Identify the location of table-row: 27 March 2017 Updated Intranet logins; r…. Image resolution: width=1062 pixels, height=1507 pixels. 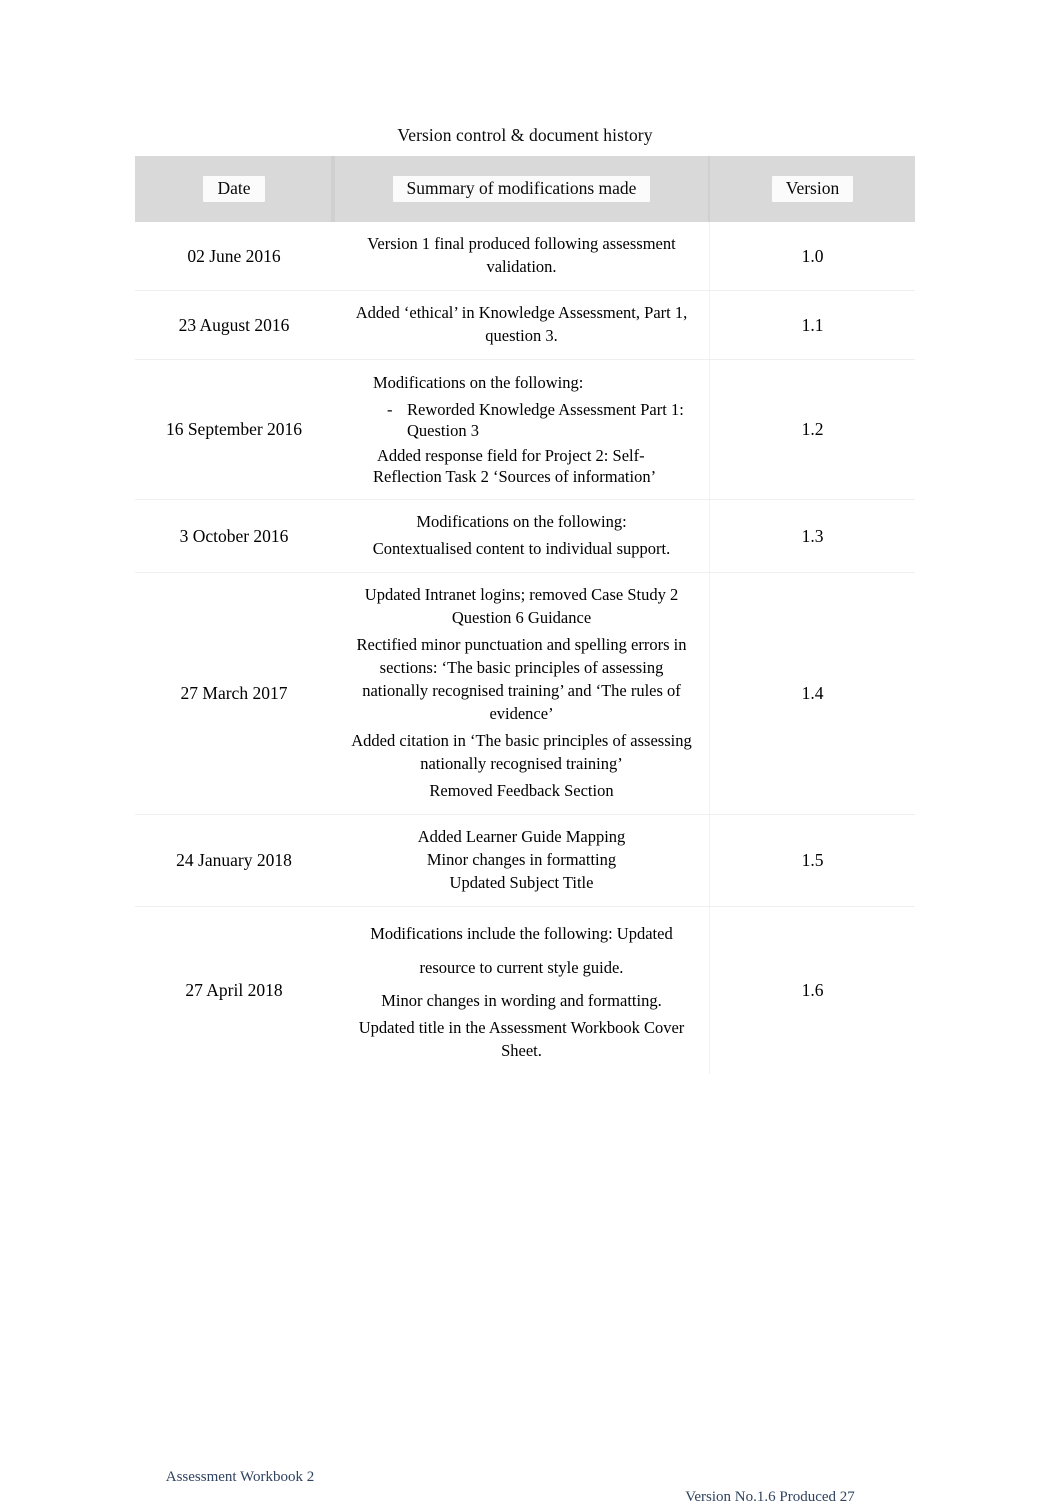
(525, 693).